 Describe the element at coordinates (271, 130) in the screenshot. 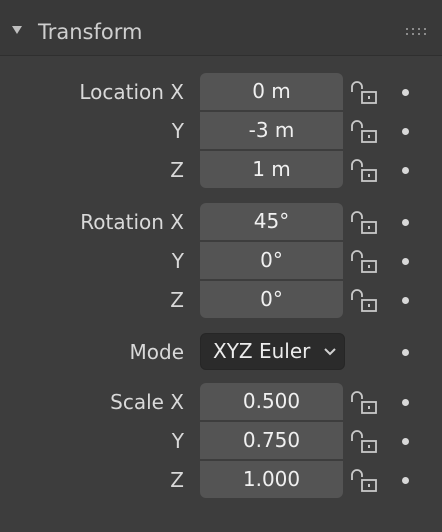

I see `location-y-field: -3 m` at that location.